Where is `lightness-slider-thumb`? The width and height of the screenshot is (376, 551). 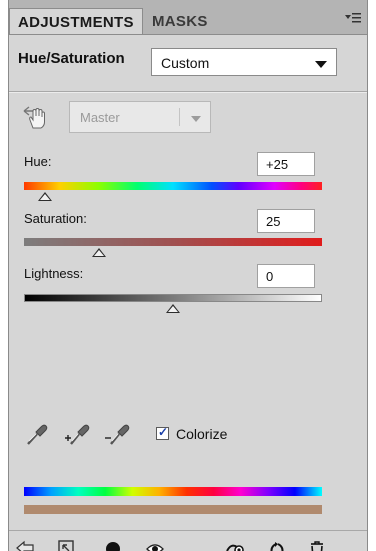
lightness-slider-thumb is located at coordinates (173, 308).